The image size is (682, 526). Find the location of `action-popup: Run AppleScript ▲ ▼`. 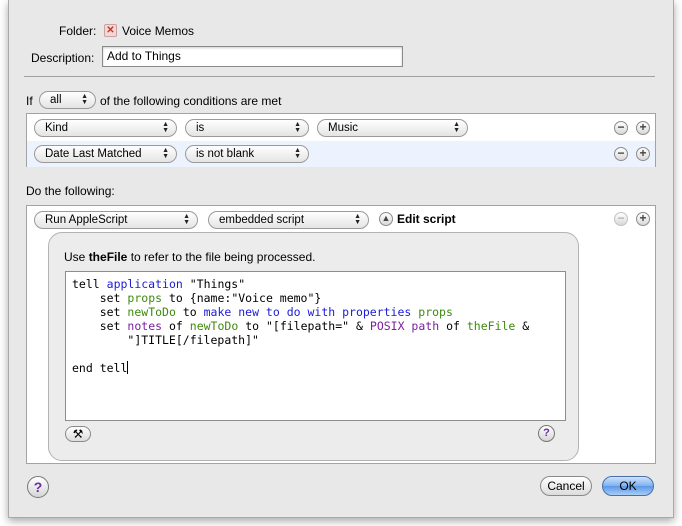

action-popup: Run AppleScript ▲ ▼ is located at coordinates (116, 220).